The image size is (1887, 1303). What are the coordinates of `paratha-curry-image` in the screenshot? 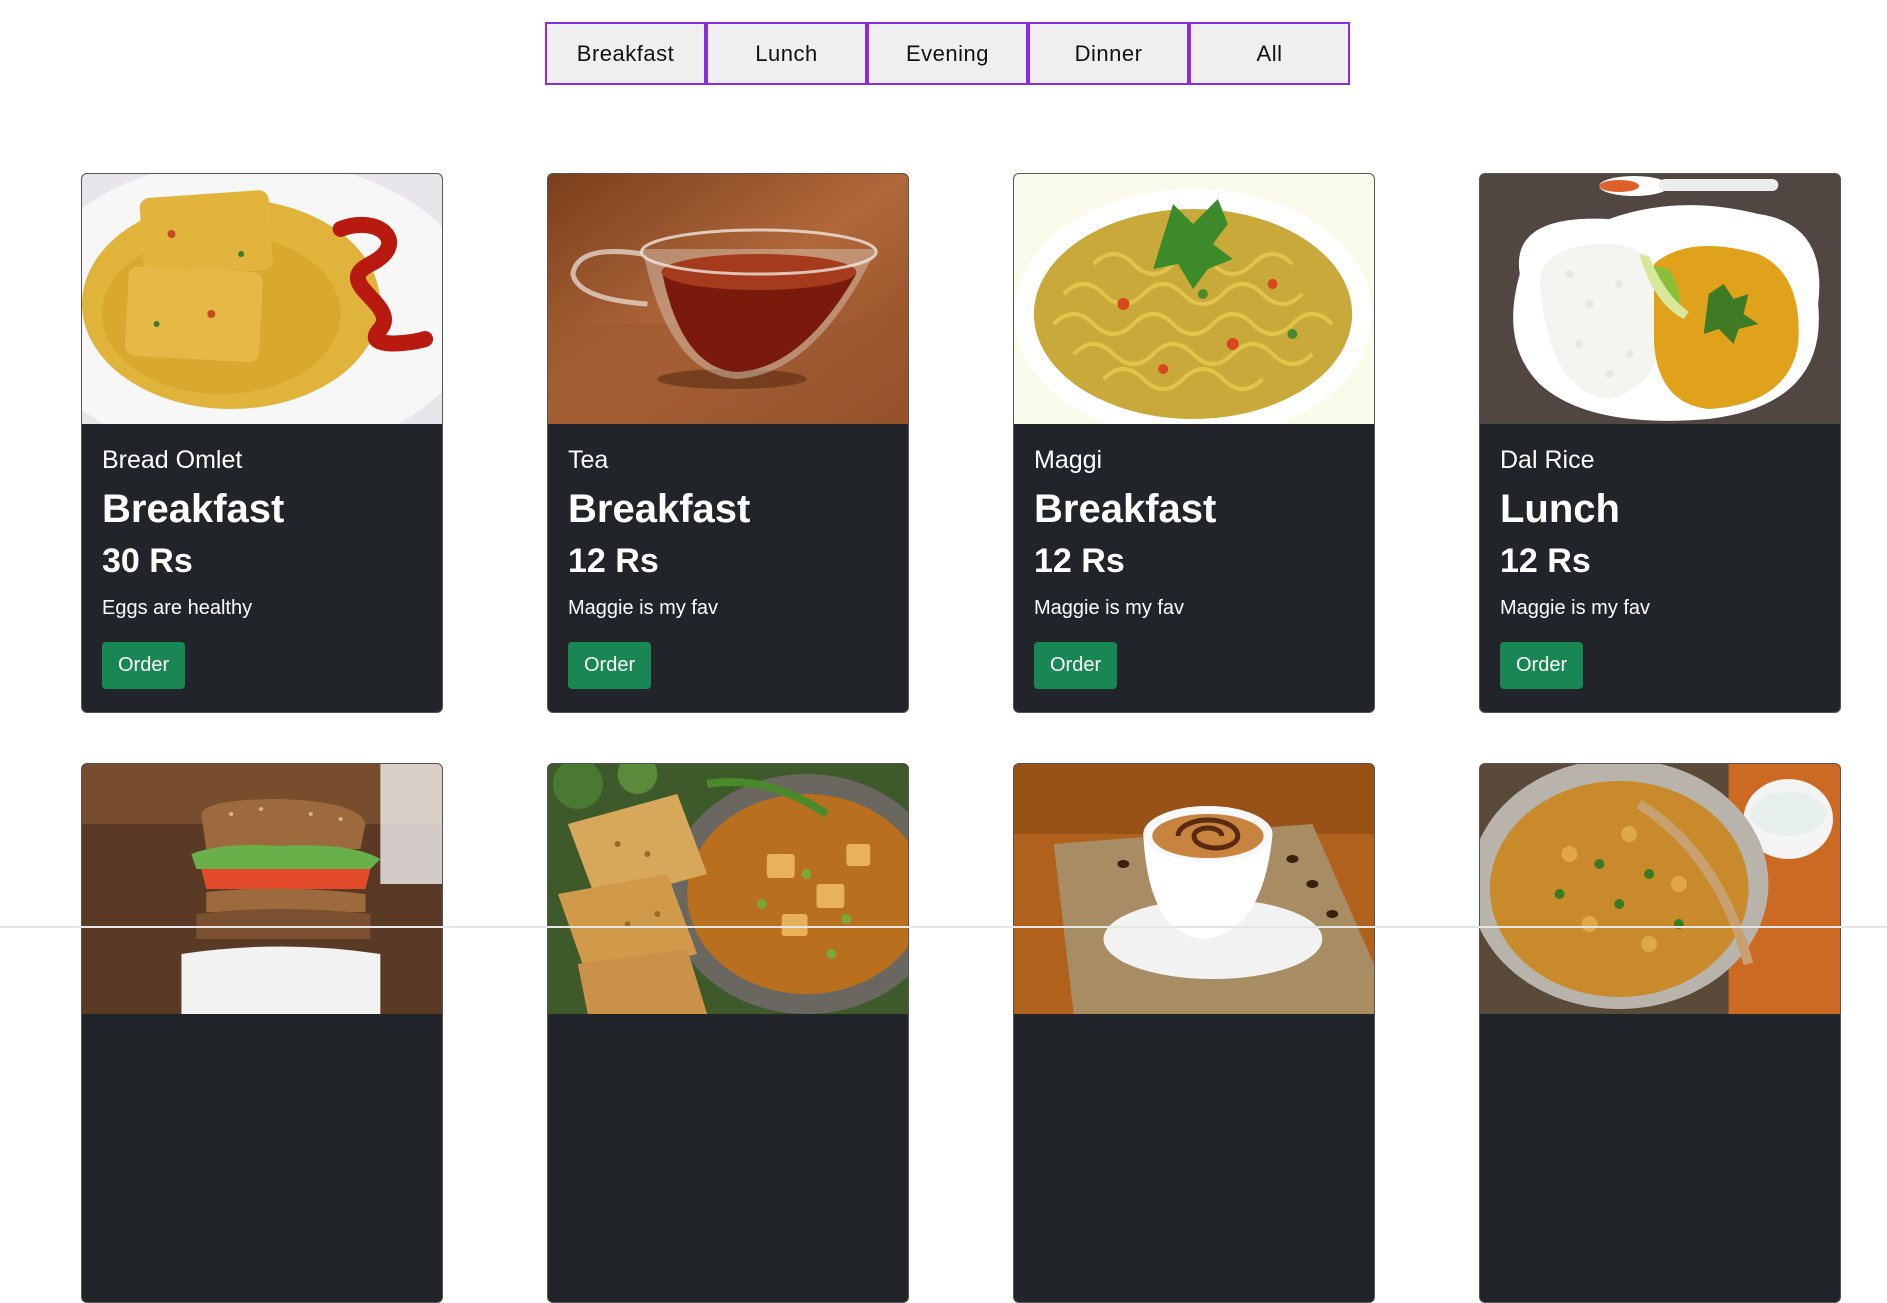 It's located at (728, 889).